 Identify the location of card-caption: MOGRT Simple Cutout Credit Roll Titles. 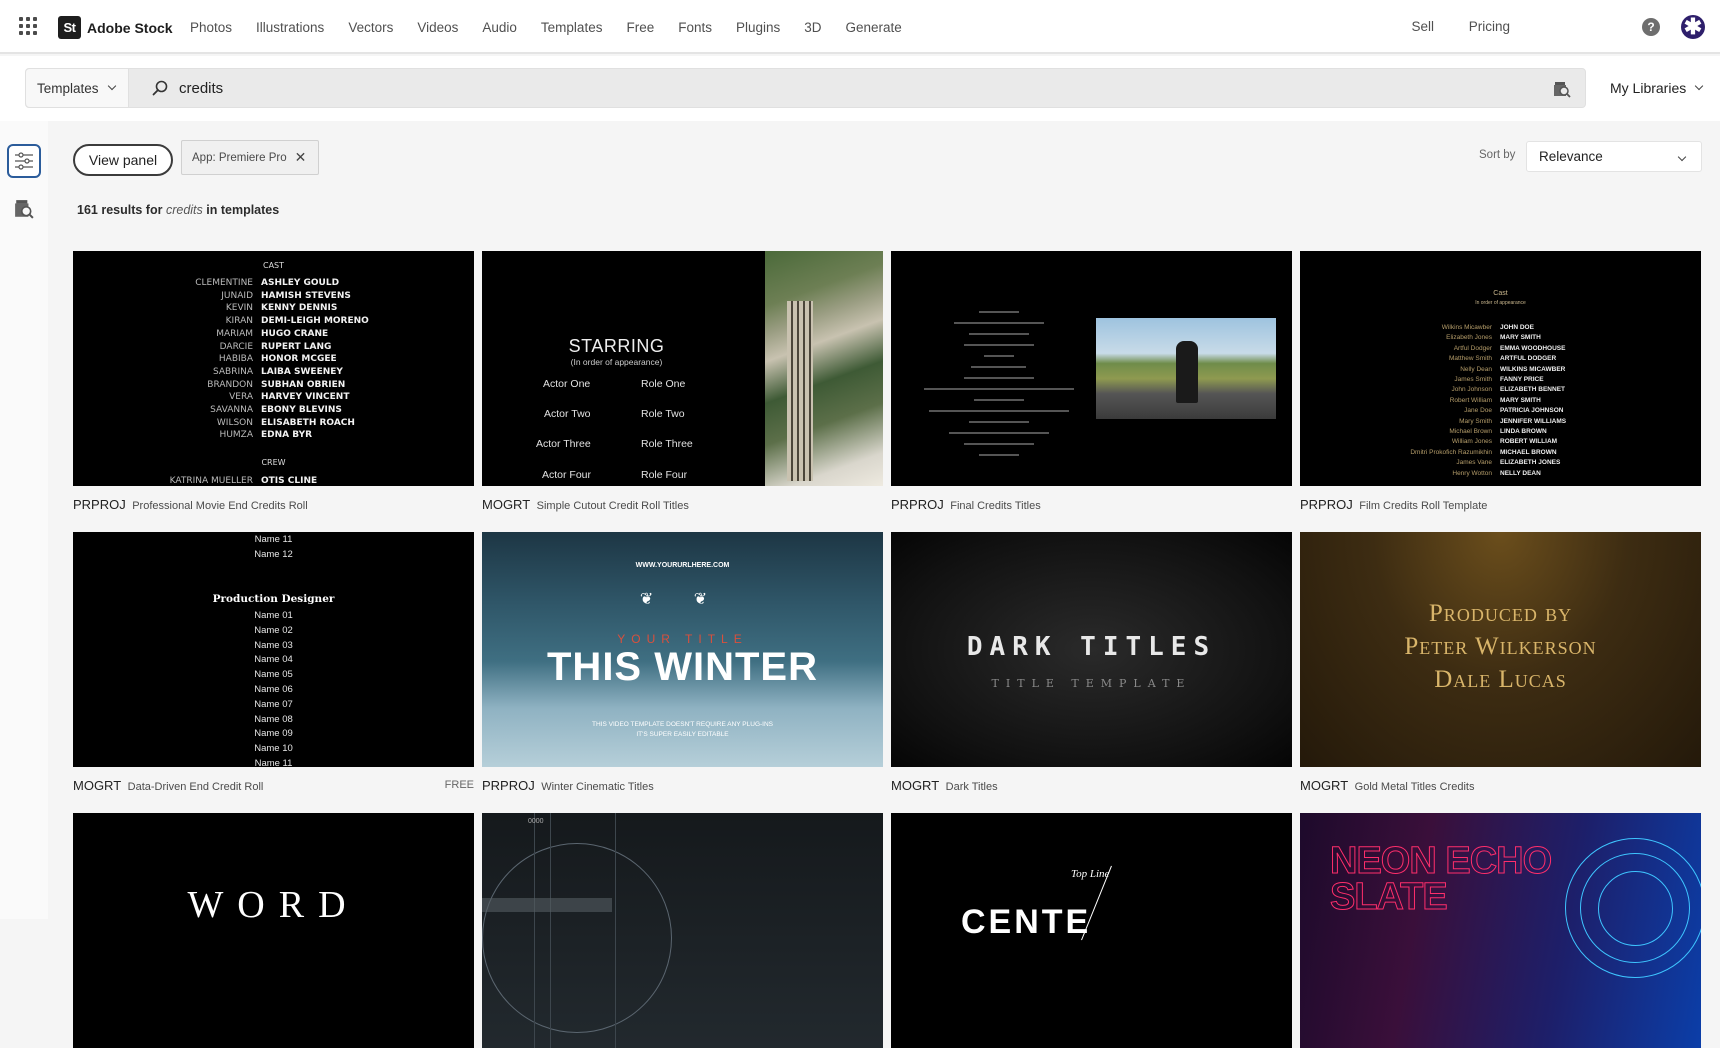
(585, 504).